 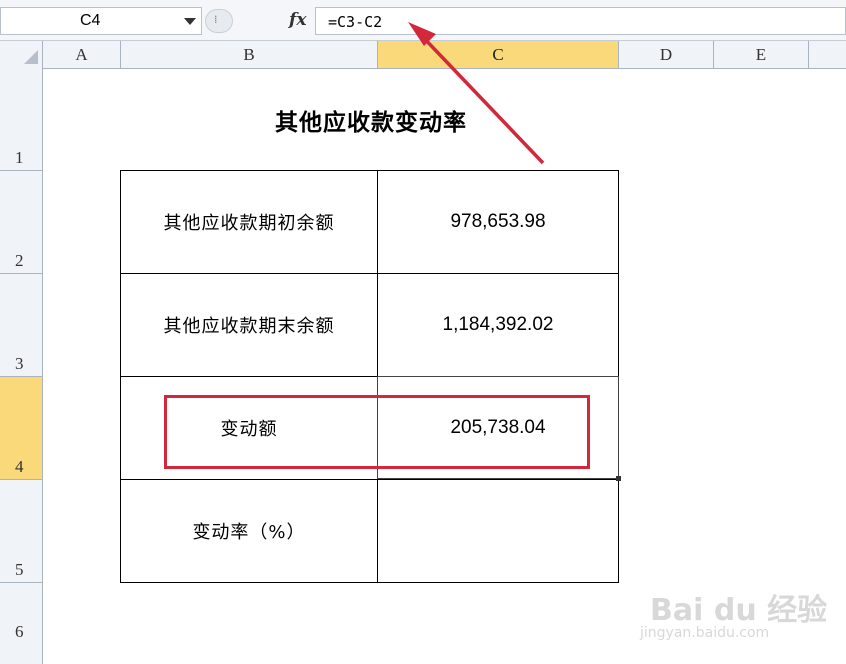 What do you see at coordinates (422, 34) in the screenshot?
I see `arrow-head` at bounding box center [422, 34].